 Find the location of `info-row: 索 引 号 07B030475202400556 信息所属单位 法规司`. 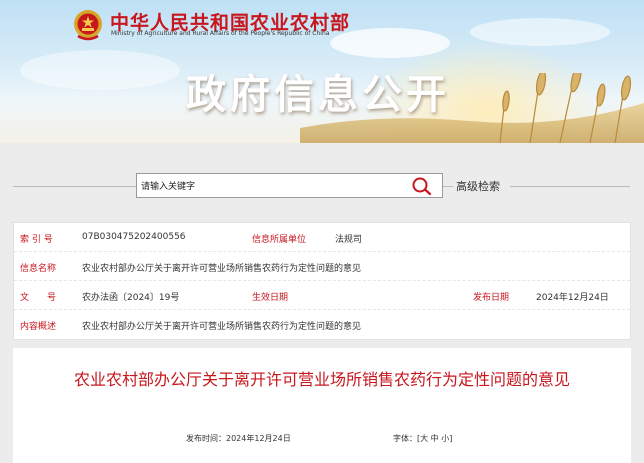

info-row: 索 引 号 07B030475202400556 信息所属单位 法规司 is located at coordinates (322, 237).